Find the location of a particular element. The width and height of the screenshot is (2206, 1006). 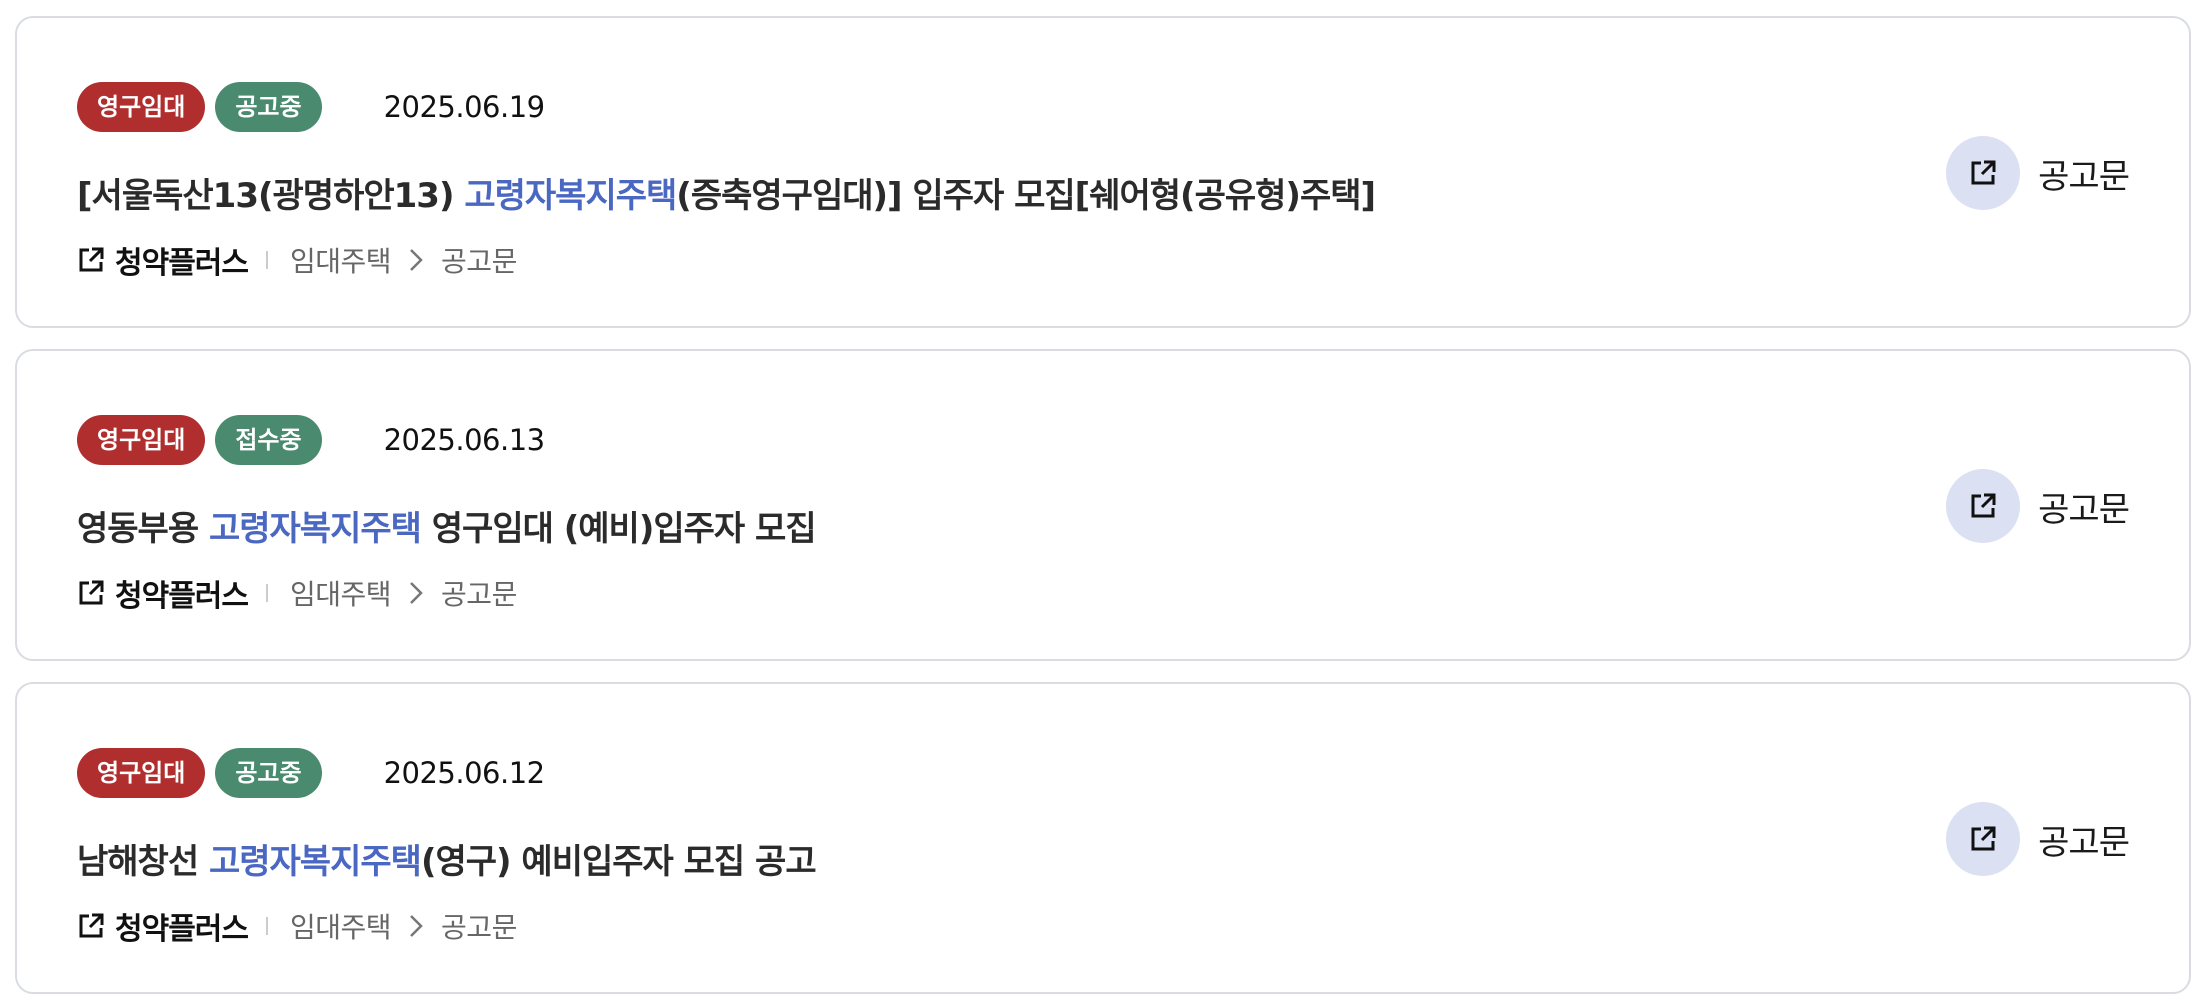

notice-title: 남해창선 고령자복지주택(영구) 예비입주자 모집 공고 is located at coordinates (447, 858).